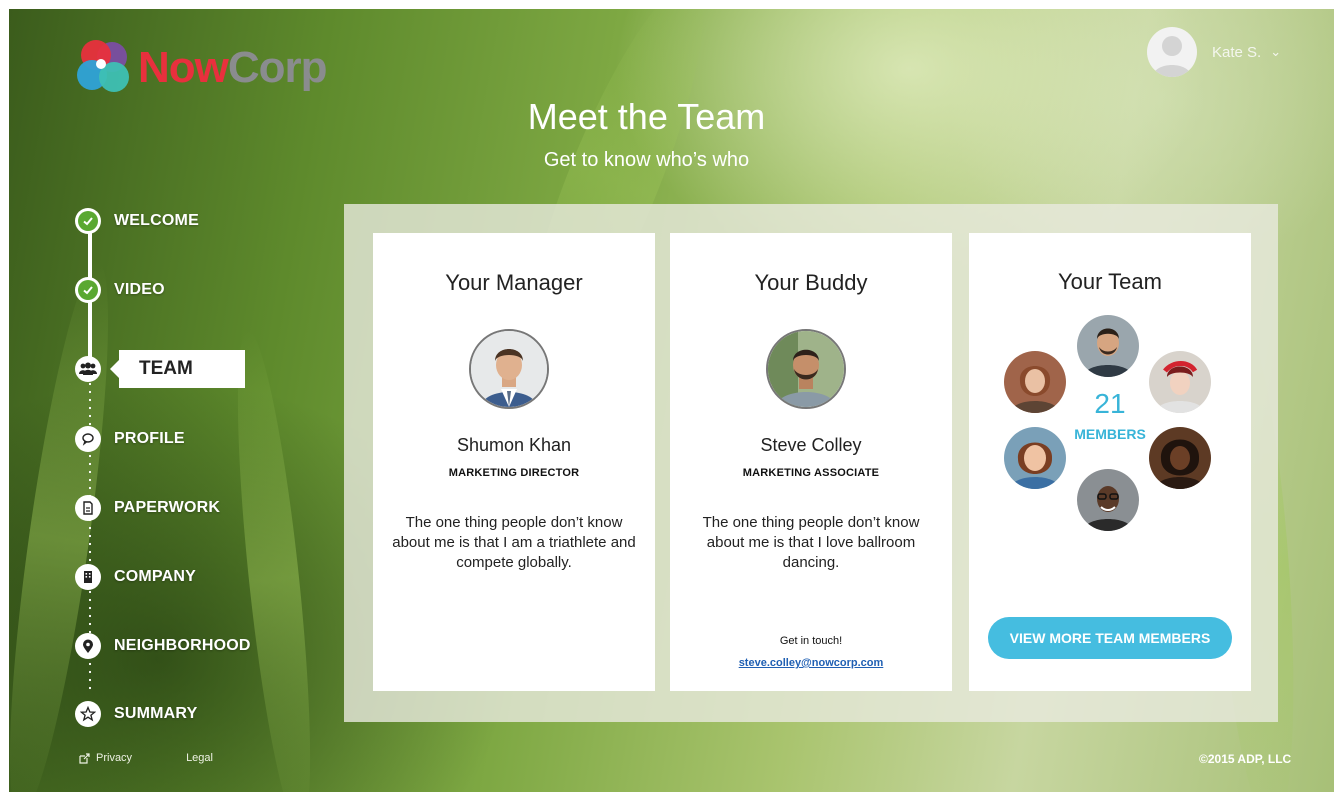  Describe the element at coordinates (514, 445) in the screenshot. I see `manager-name: Shumon Khan` at that location.